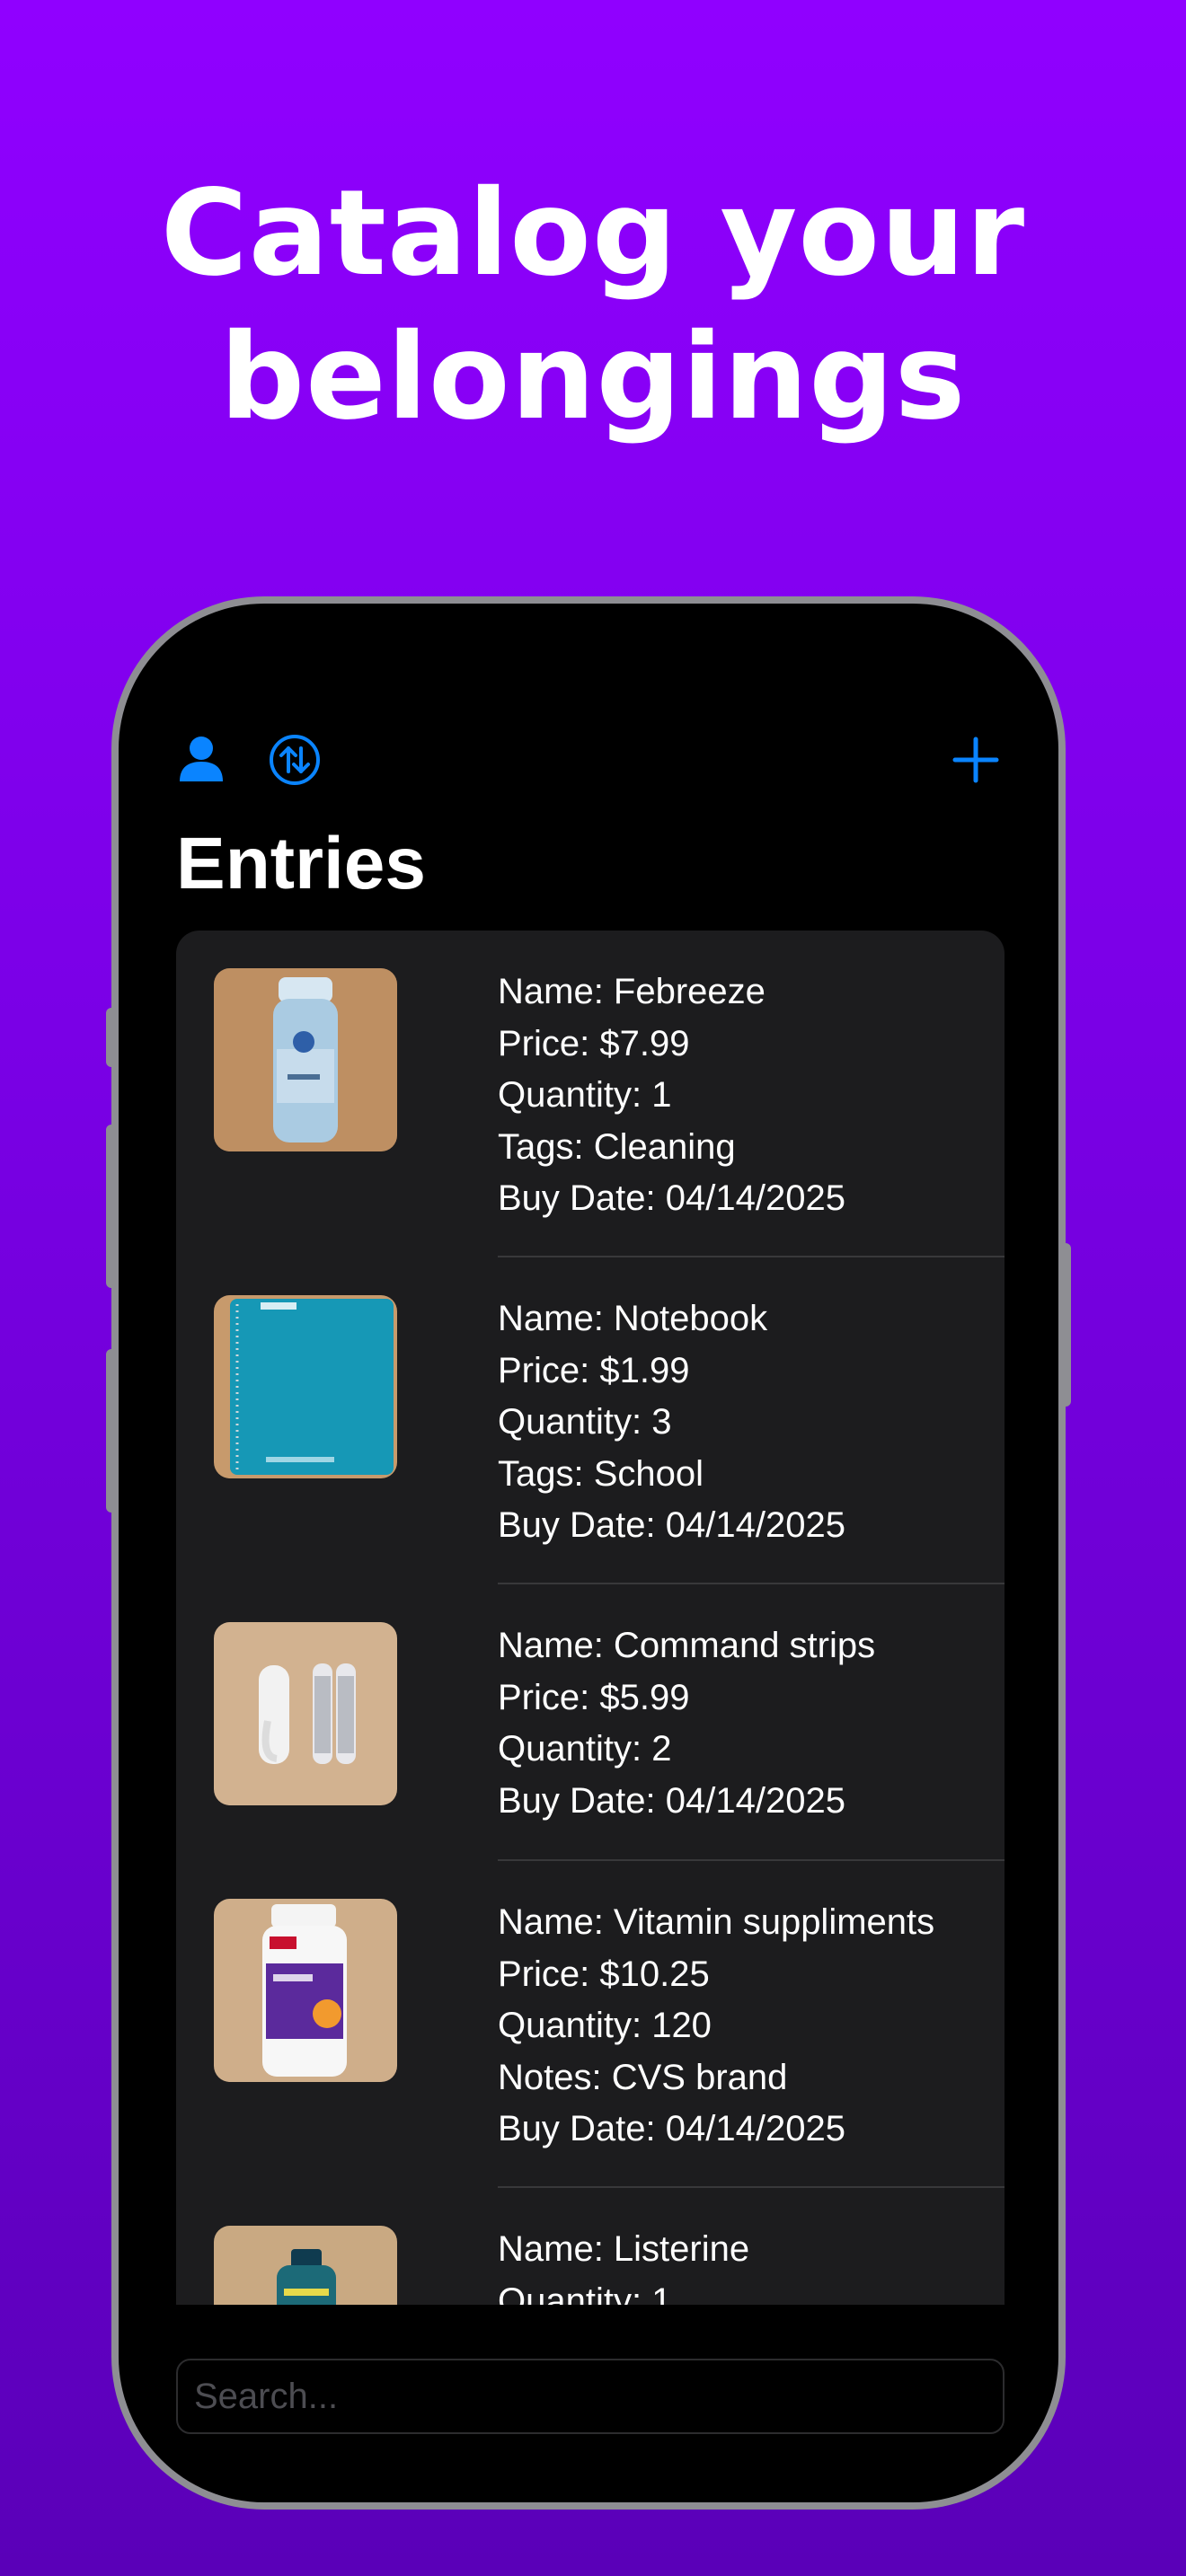 This screenshot has height=2576, width=1186. Describe the element at coordinates (594, 1370) in the screenshot. I see `entry-price: Price: $1.99` at that location.